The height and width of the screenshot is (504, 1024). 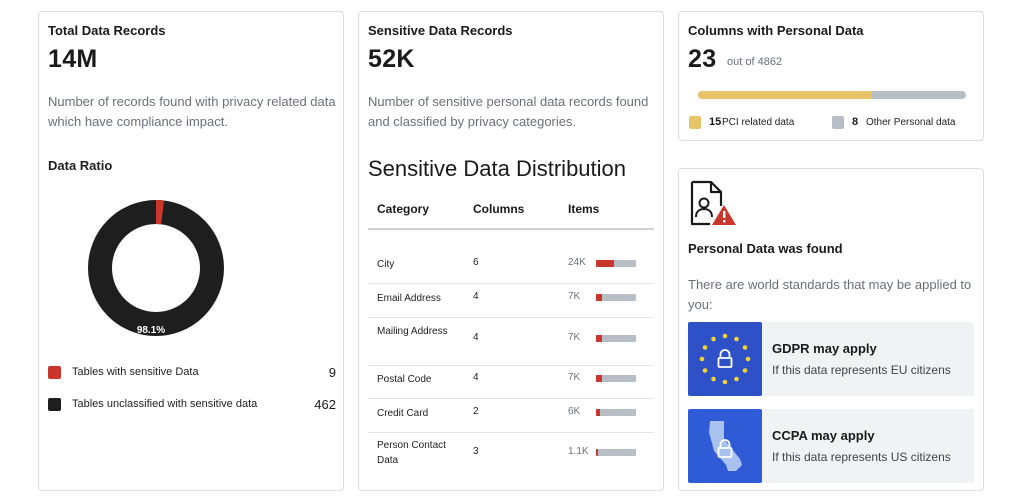 What do you see at coordinates (776, 30) in the screenshot?
I see `personal-columns-title: Columns with Personal Data` at bounding box center [776, 30].